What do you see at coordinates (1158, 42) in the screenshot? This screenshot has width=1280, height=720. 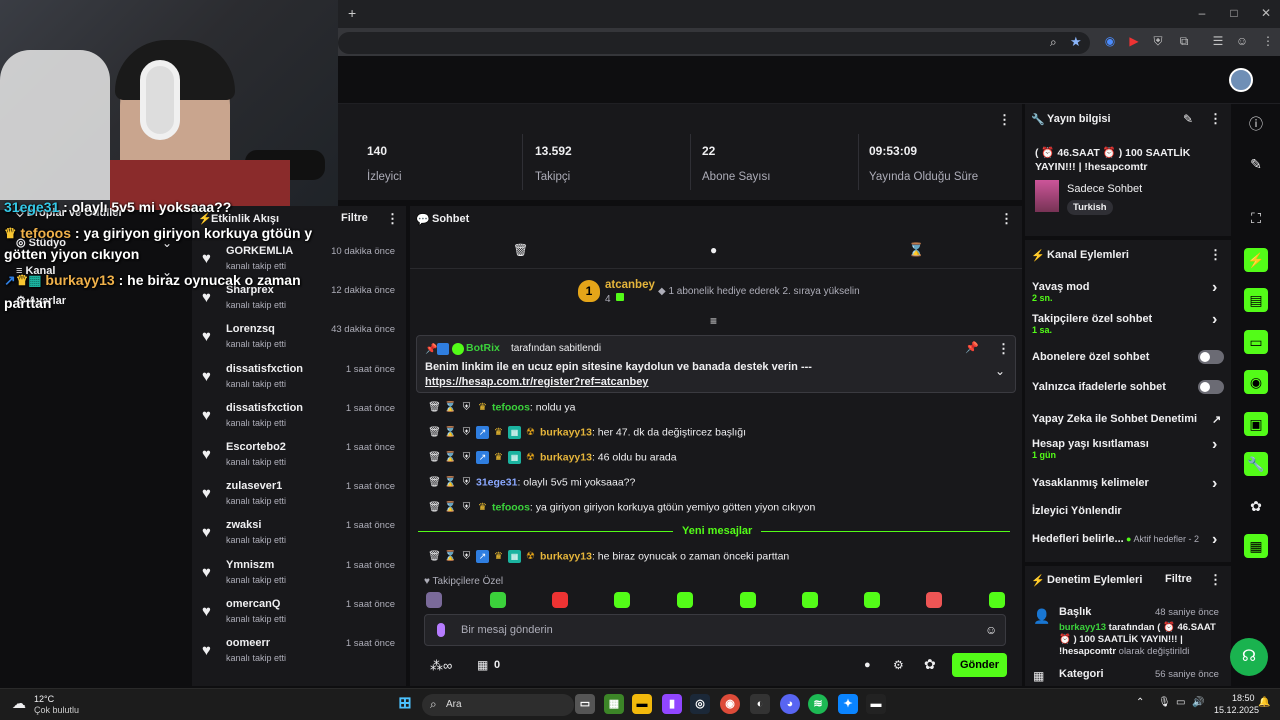 I see `shield-extension-icon: ⛨` at bounding box center [1158, 42].